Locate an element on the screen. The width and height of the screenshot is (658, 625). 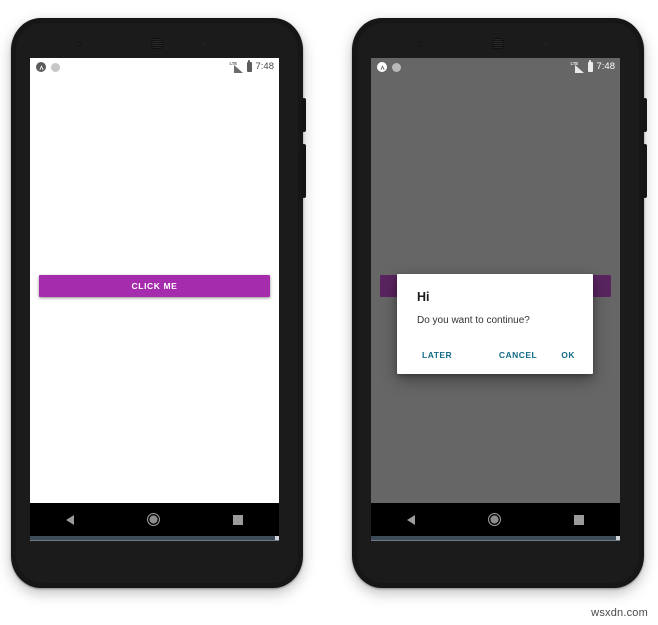
volume-button-right is located at coordinates (645, 171).